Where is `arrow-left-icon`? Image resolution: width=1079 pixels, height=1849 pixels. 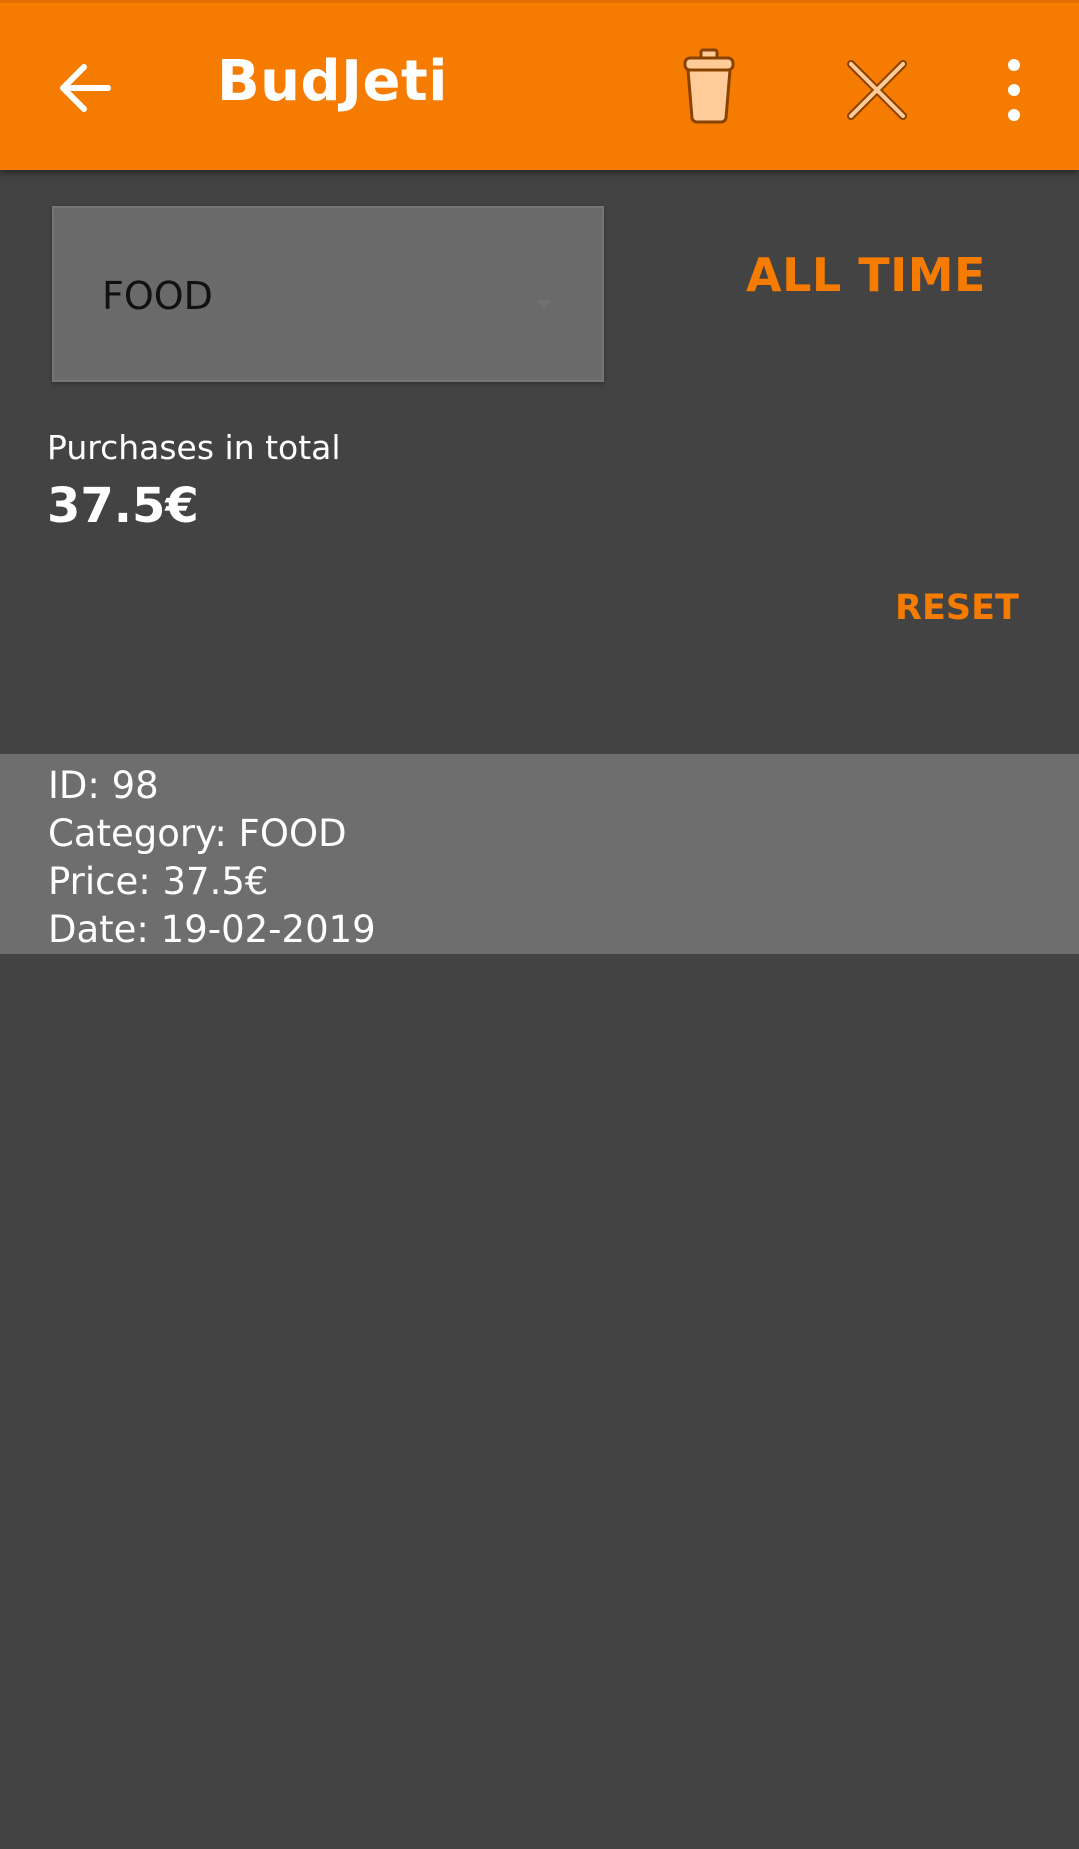
arrow-left-icon is located at coordinates (85, 88).